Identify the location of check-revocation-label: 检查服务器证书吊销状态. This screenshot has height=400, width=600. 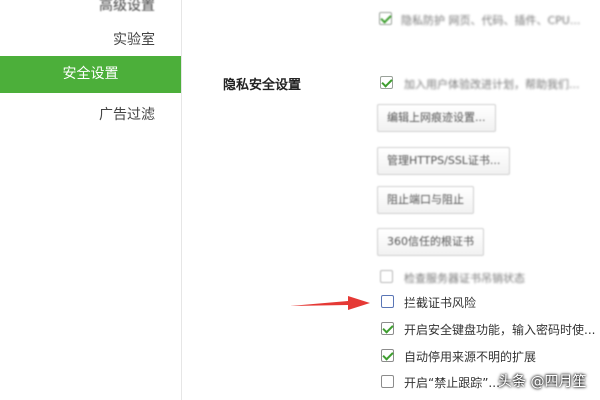
(464, 278).